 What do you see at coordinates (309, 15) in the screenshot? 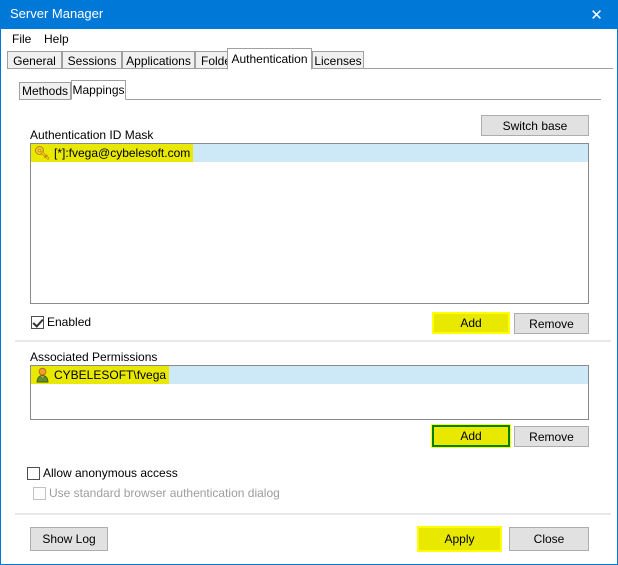
I see `title-bar: Server Manager ✕` at bounding box center [309, 15].